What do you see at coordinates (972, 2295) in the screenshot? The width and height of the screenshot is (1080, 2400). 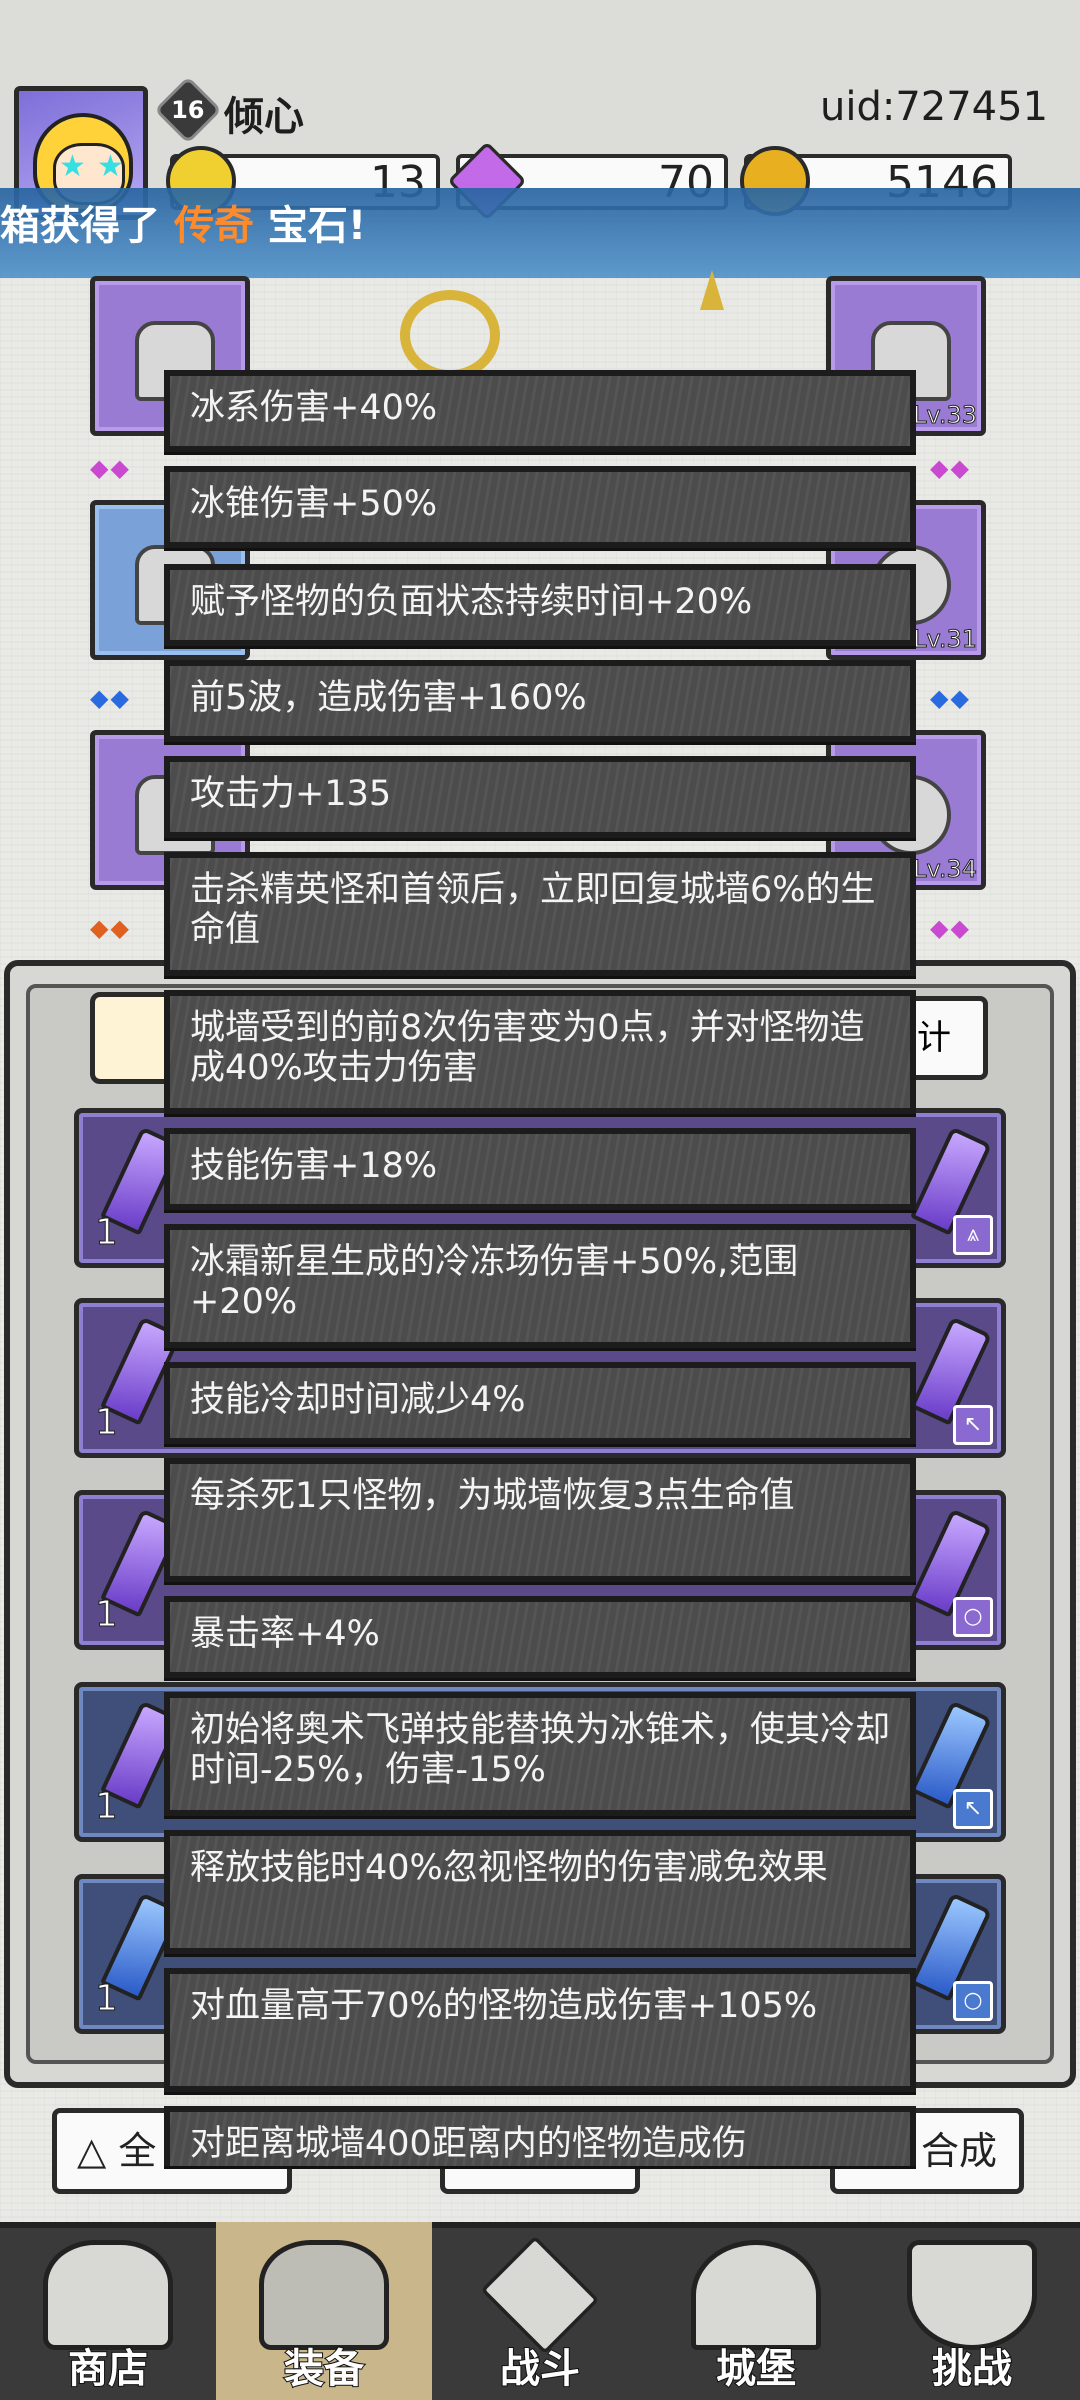 I see `shield-icon` at bounding box center [972, 2295].